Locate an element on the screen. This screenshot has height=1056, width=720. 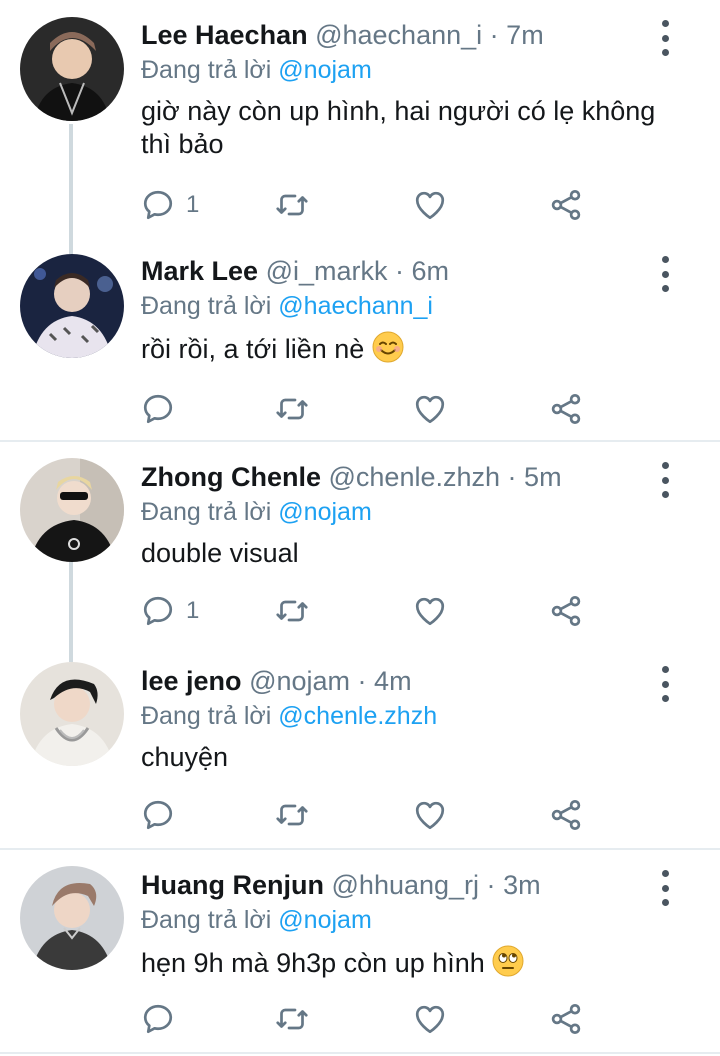
tweet-text-content: chuyện is located at coordinates (185, 757).